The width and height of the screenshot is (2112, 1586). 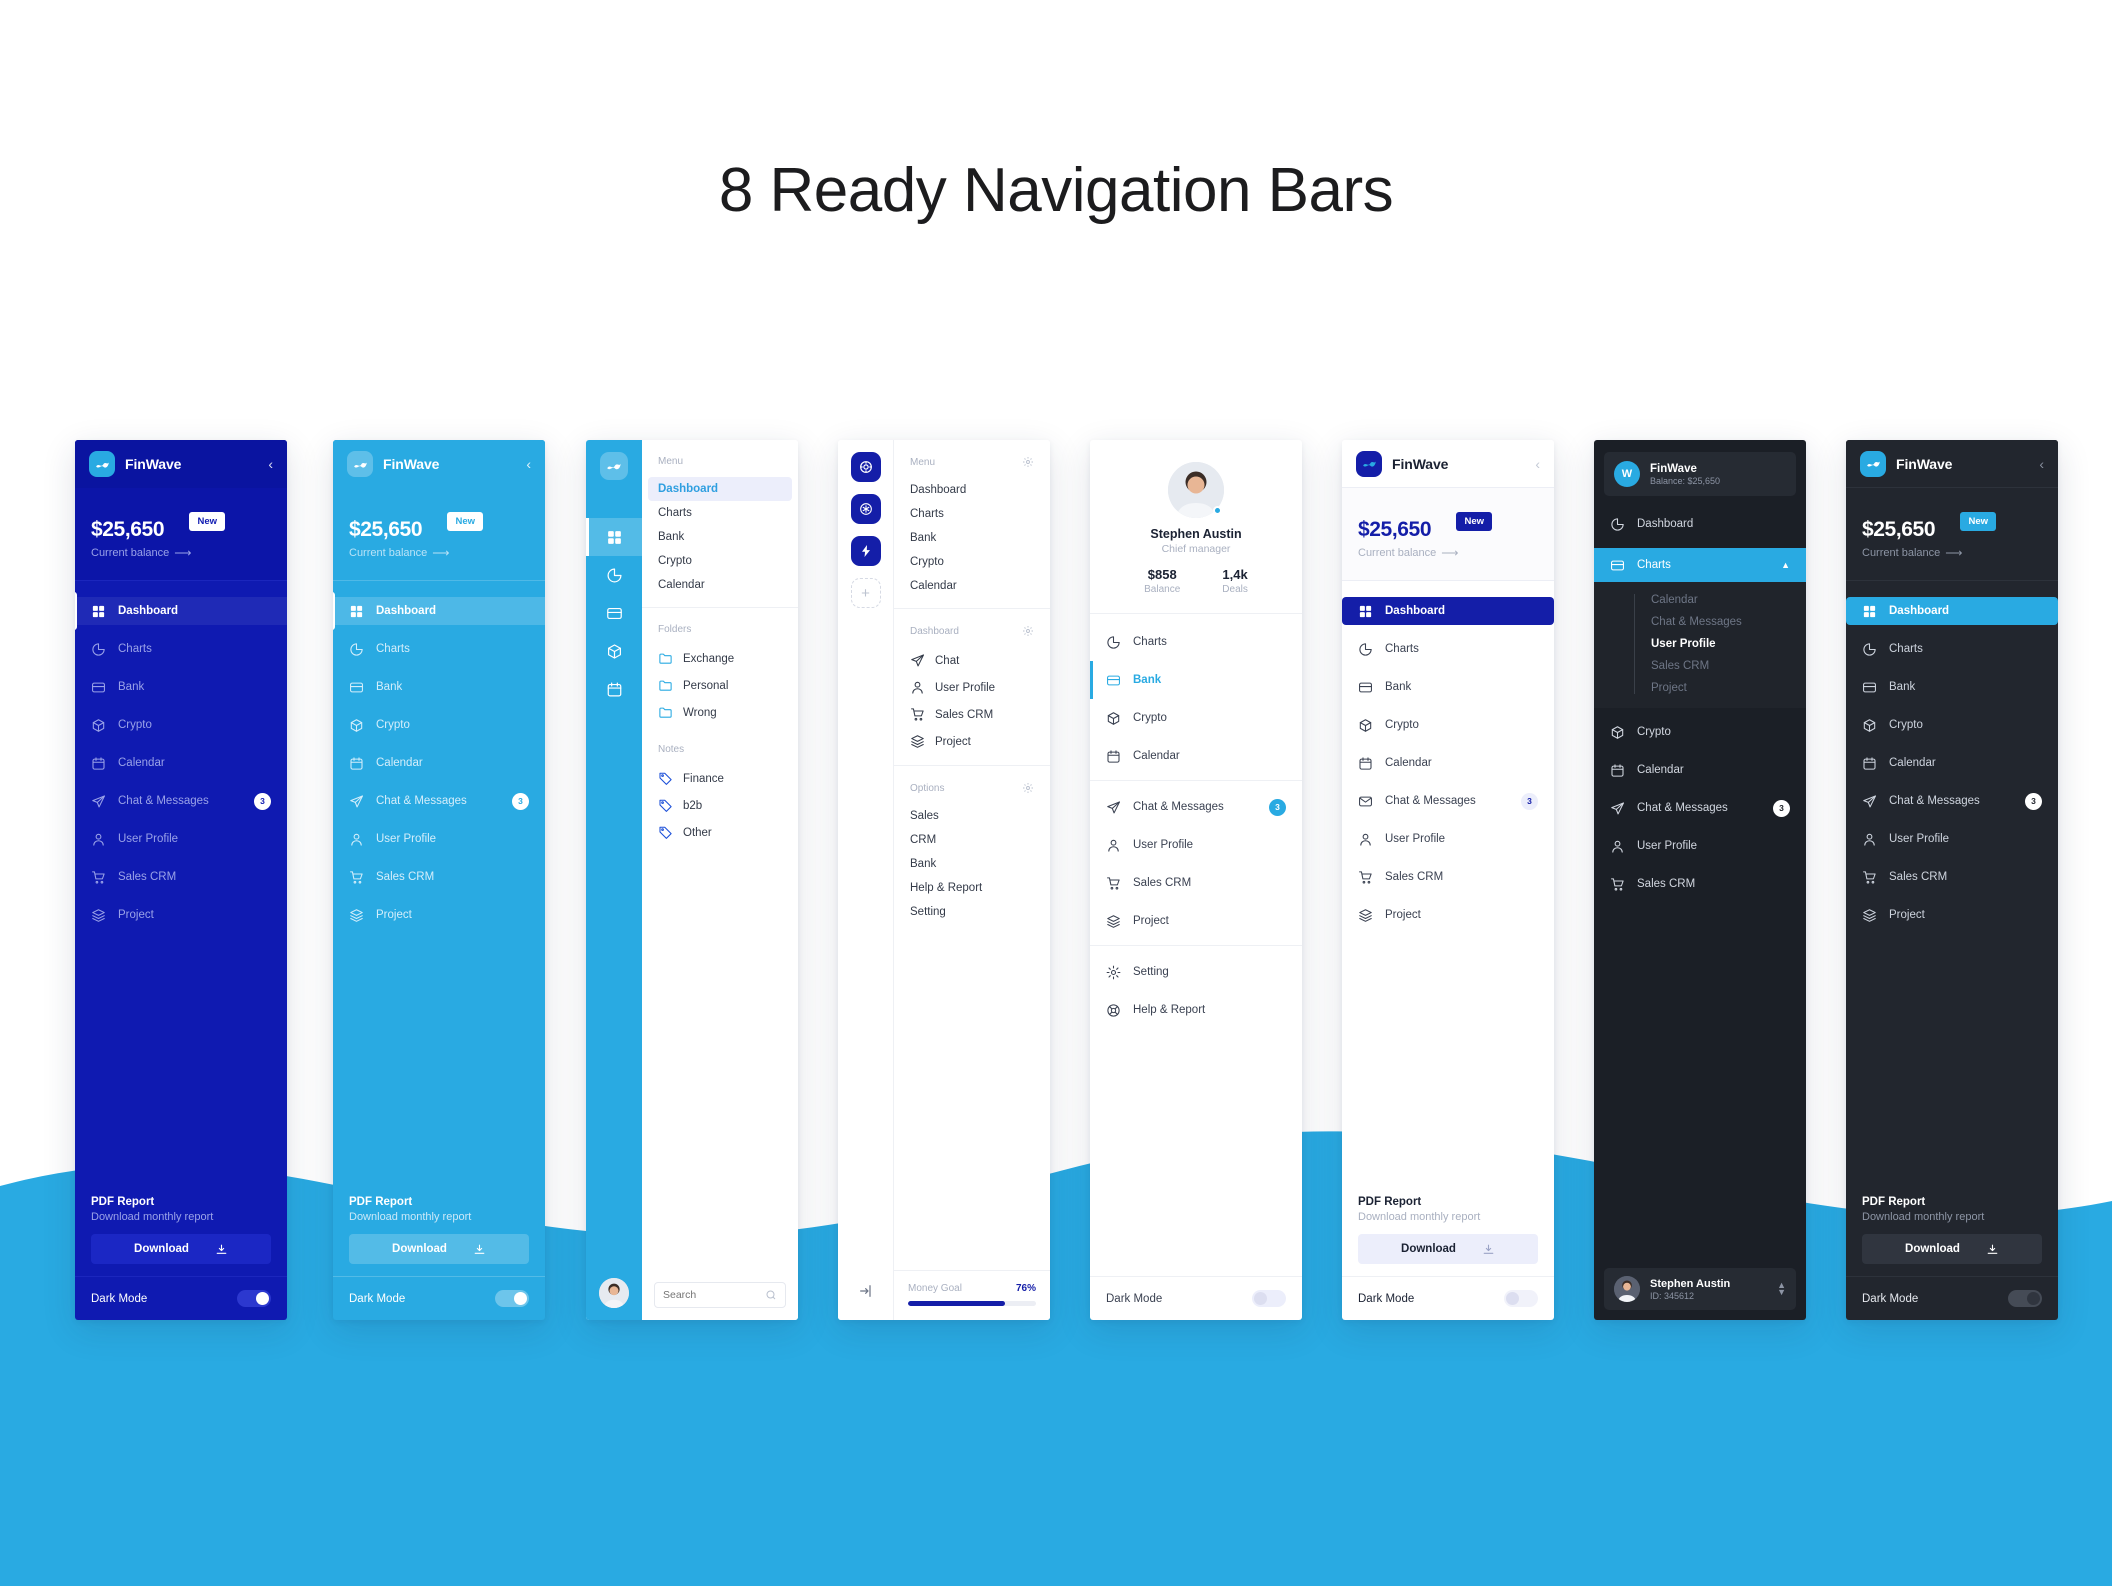 I want to click on submenu-item-project: Project, so click(x=1728, y=688).